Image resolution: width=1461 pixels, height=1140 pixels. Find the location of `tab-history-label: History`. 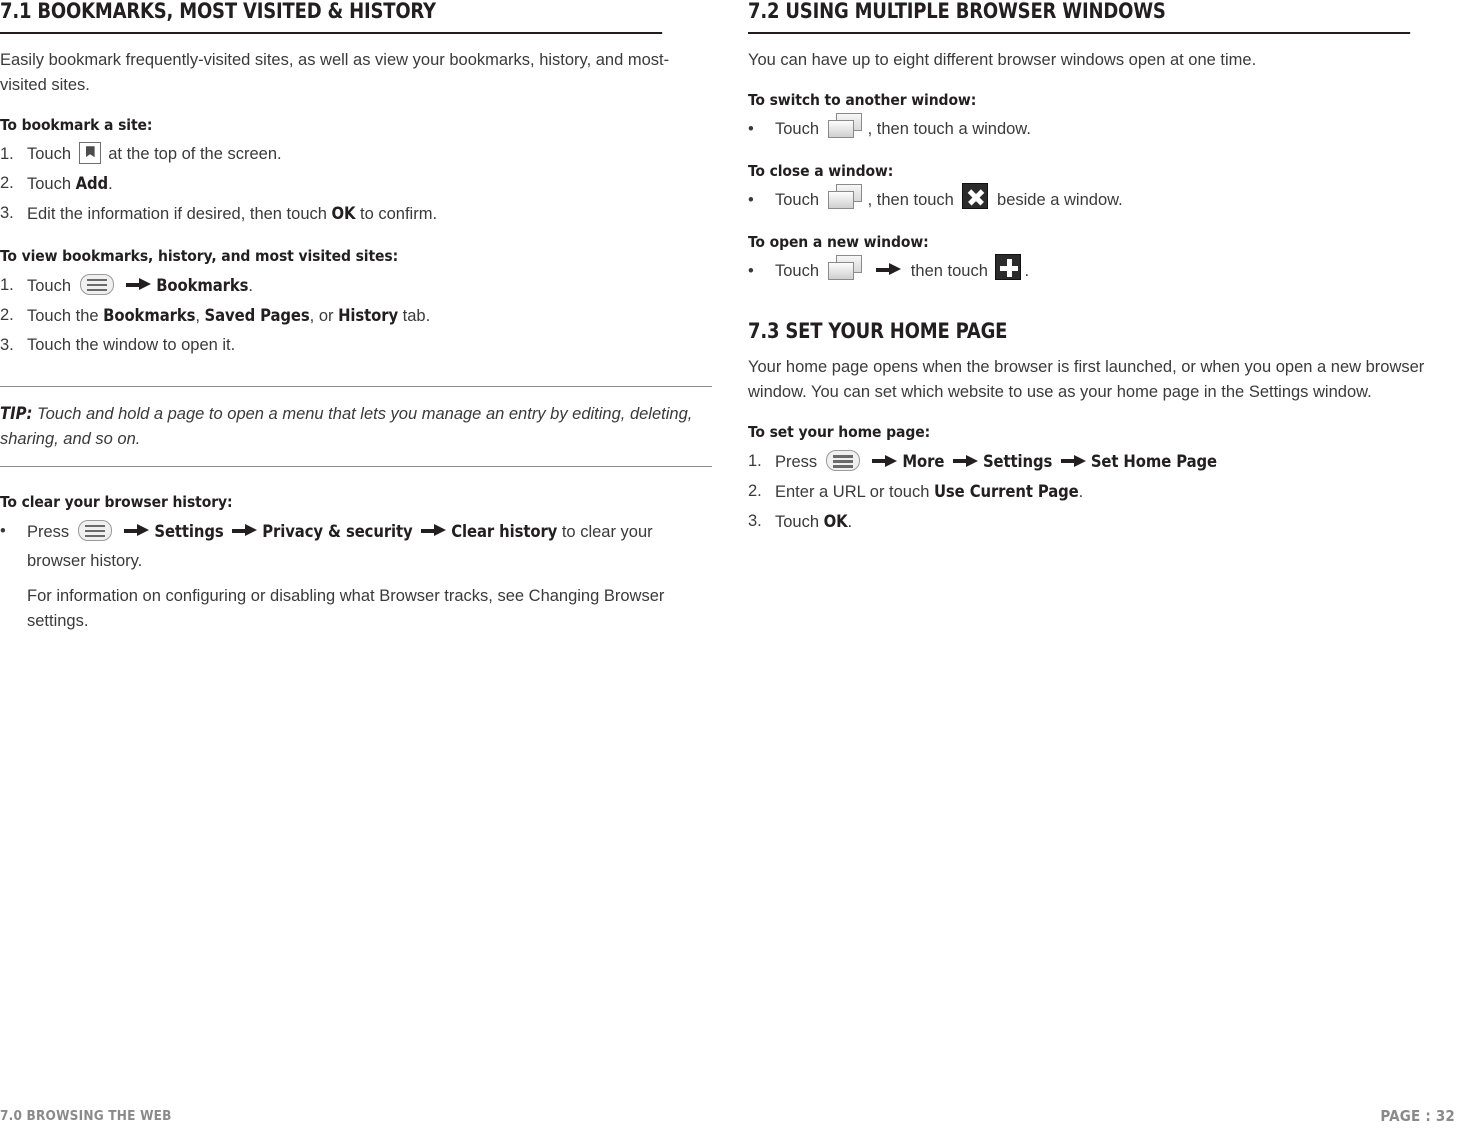

tab-history-label: History is located at coordinates (368, 315).